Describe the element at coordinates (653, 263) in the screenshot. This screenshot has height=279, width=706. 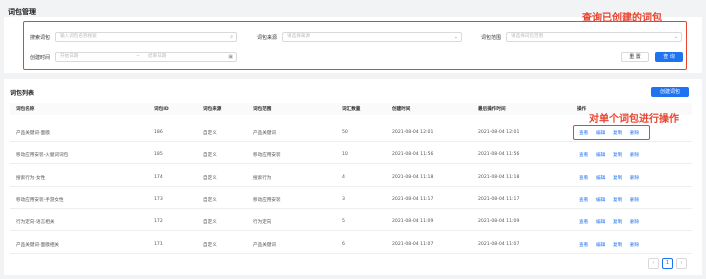
I see `prev-page-button: ‹` at that location.